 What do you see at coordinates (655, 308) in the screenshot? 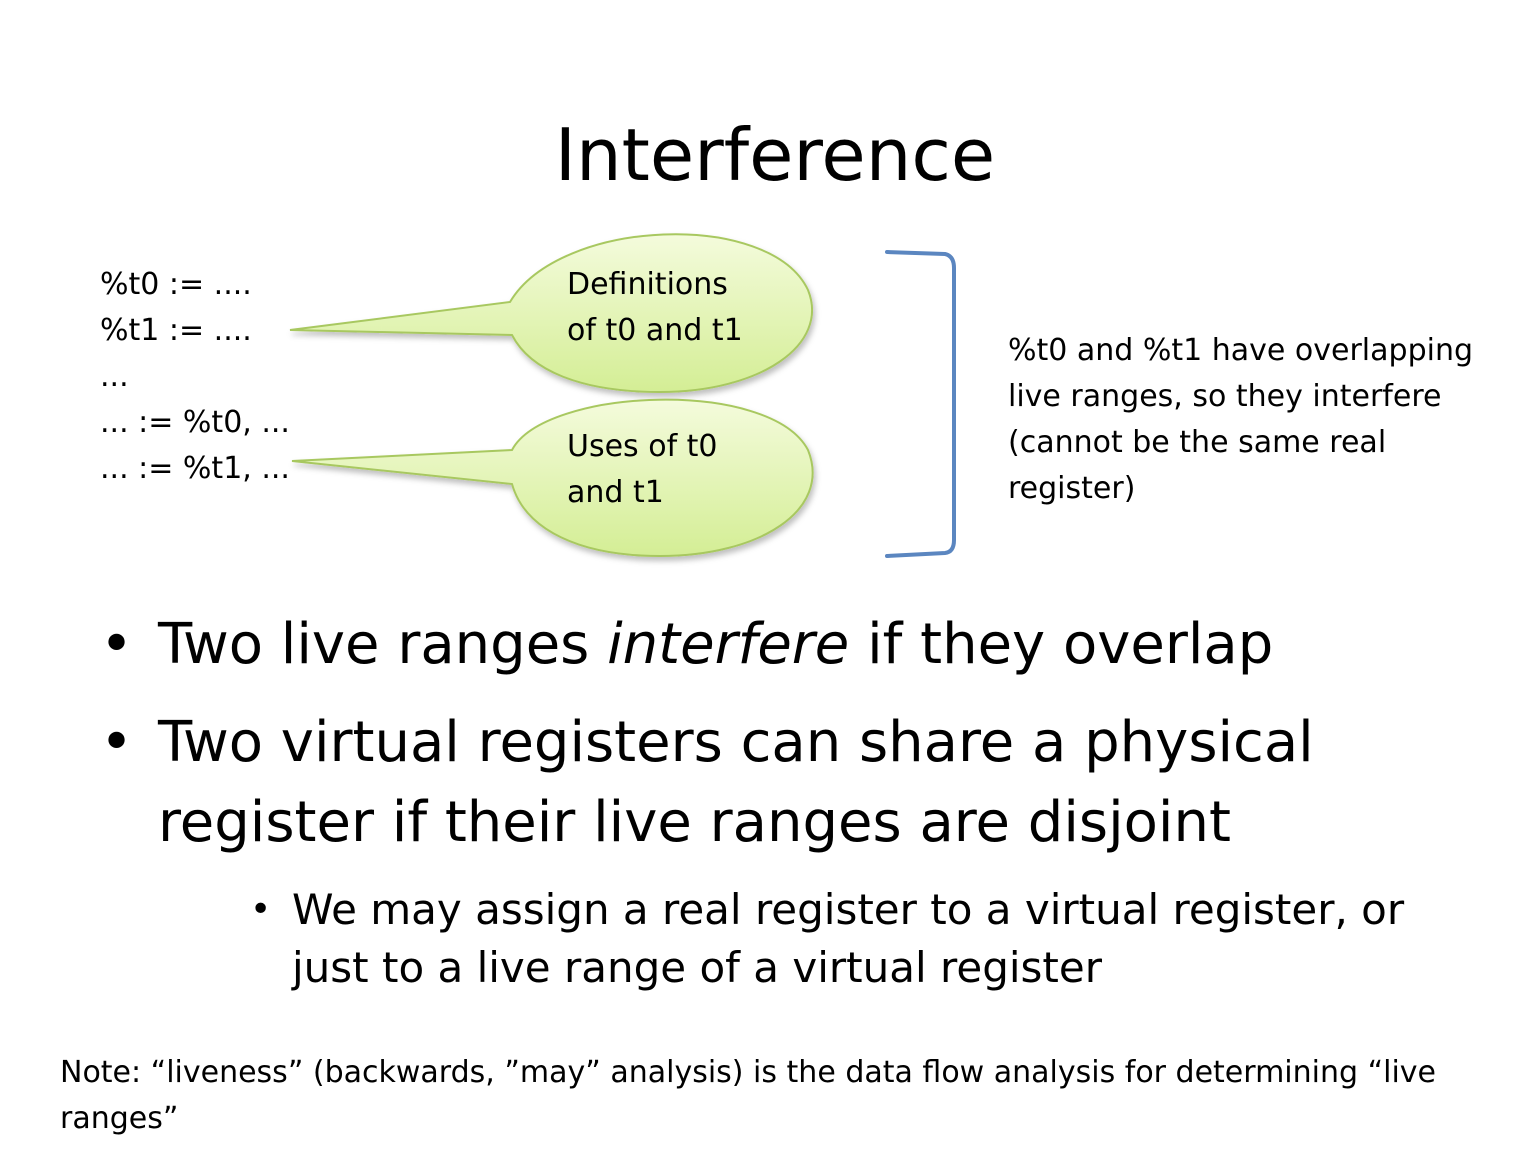
I see `callout-definitions-text: Definitions of t0 and t1` at bounding box center [655, 308].